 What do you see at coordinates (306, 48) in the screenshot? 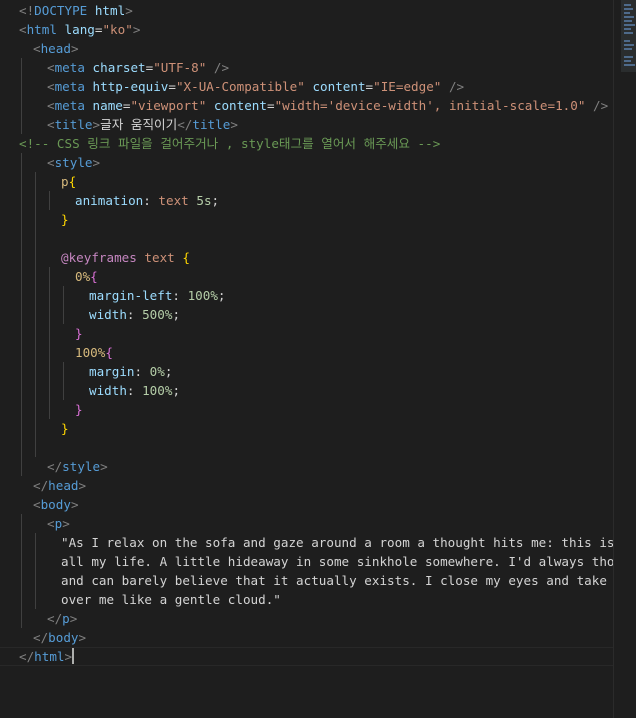
I see `code-line: <head>` at bounding box center [306, 48].